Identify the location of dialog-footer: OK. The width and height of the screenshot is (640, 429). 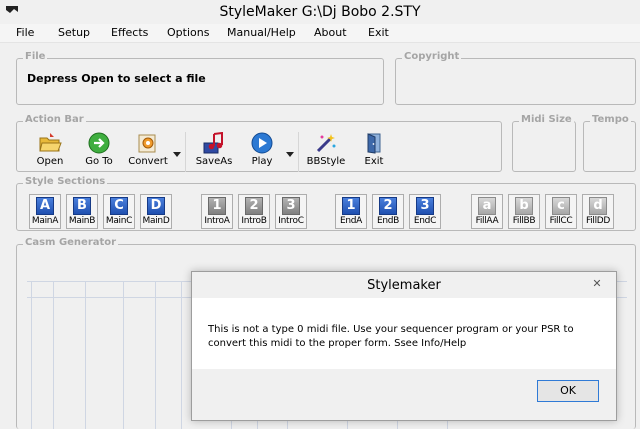
(404, 394).